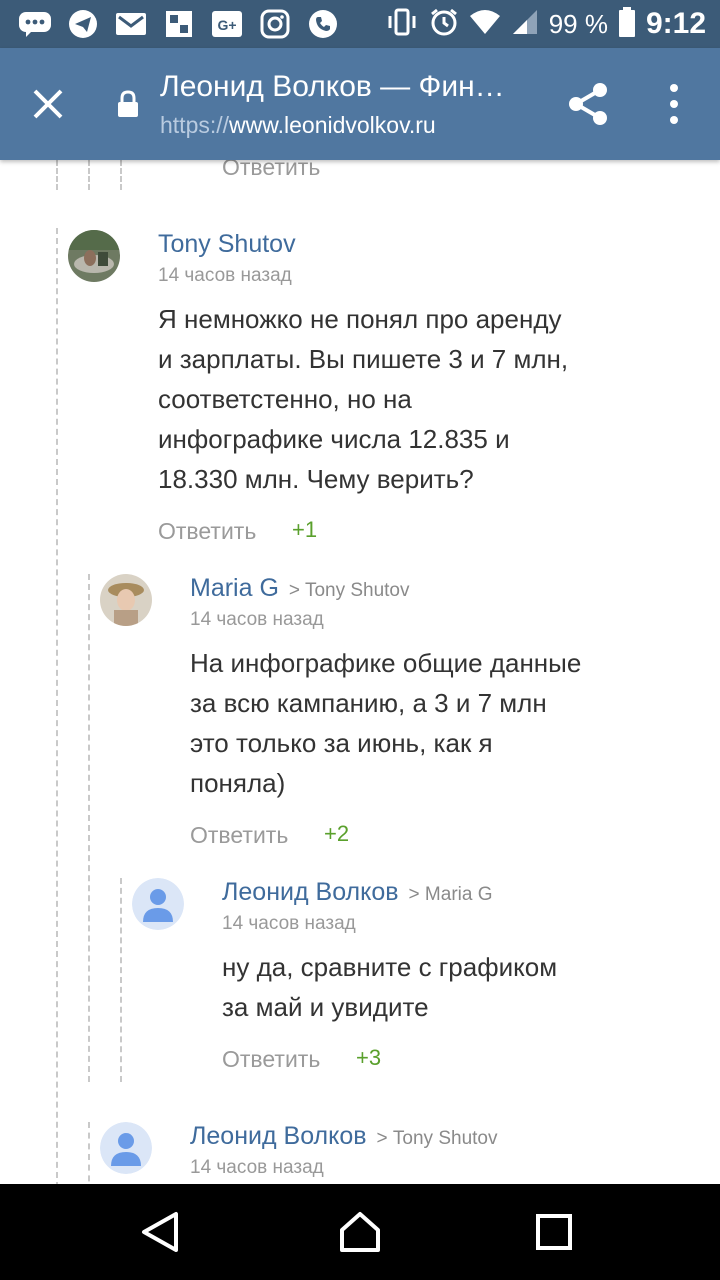  Describe the element at coordinates (325, 1007) in the screenshot. I see `text-line: за май и увидите` at that location.